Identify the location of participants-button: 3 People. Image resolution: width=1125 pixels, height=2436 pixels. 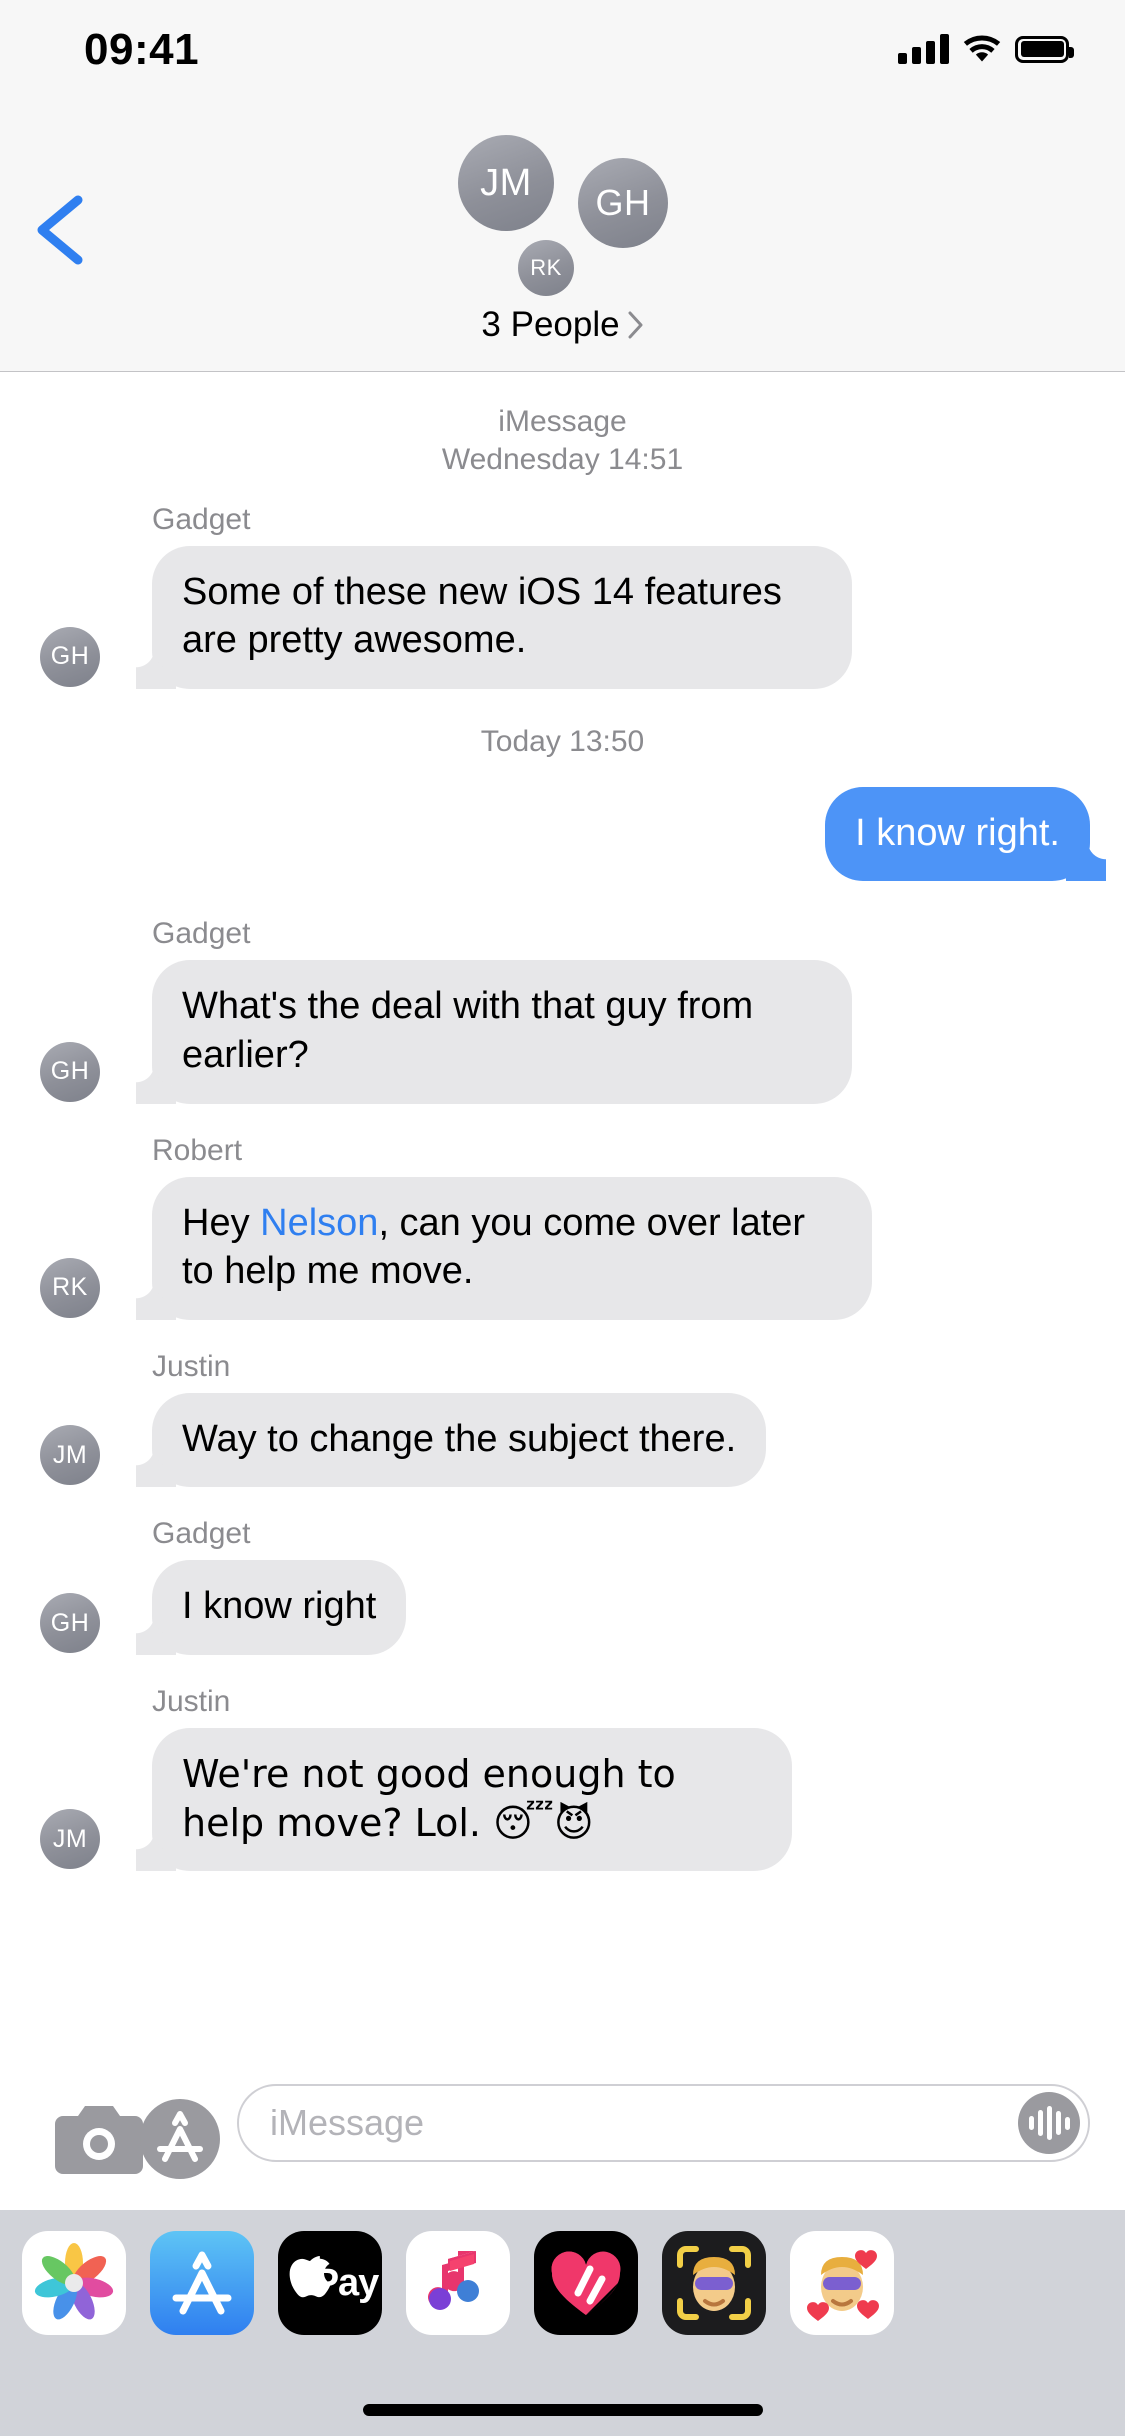
(562, 325).